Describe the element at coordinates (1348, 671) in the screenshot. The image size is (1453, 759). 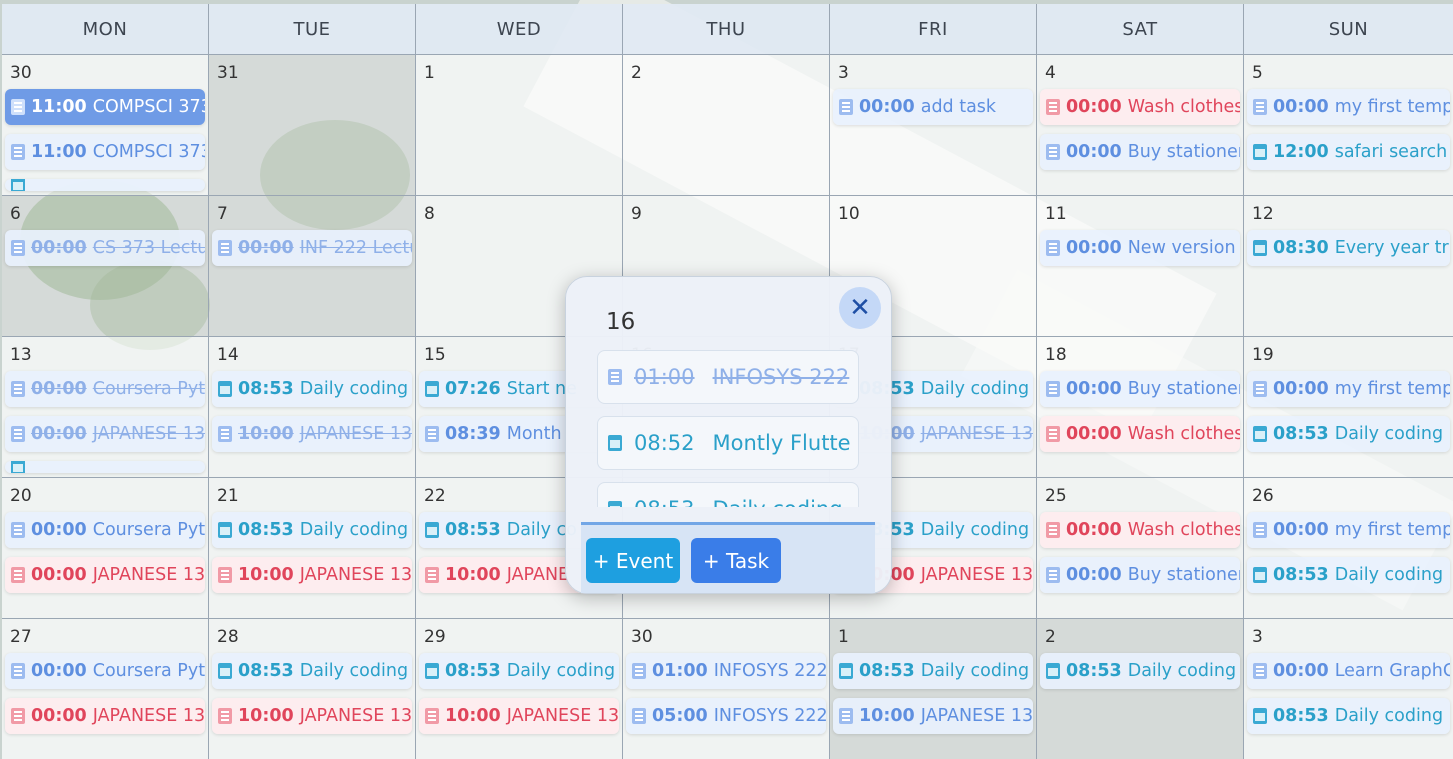
I see `event-chip: 00:00 Learn GraphC` at that location.